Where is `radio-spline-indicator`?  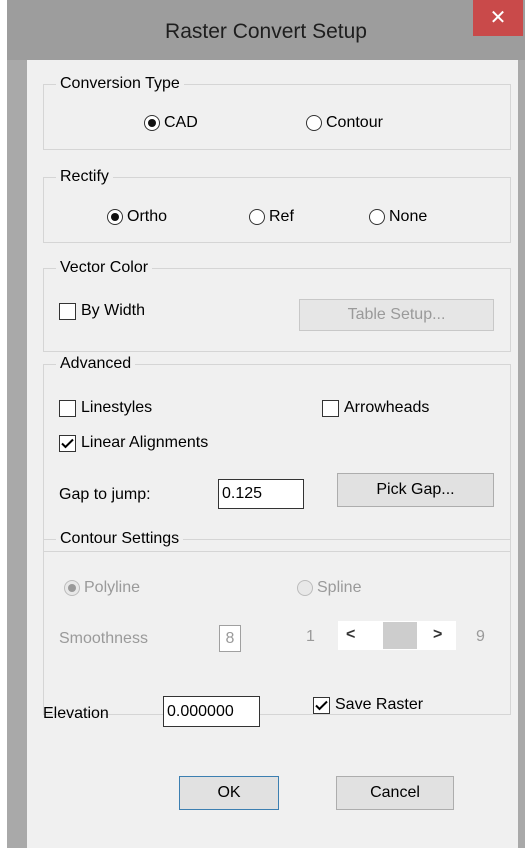
radio-spline-indicator is located at coordinates (305, 588).